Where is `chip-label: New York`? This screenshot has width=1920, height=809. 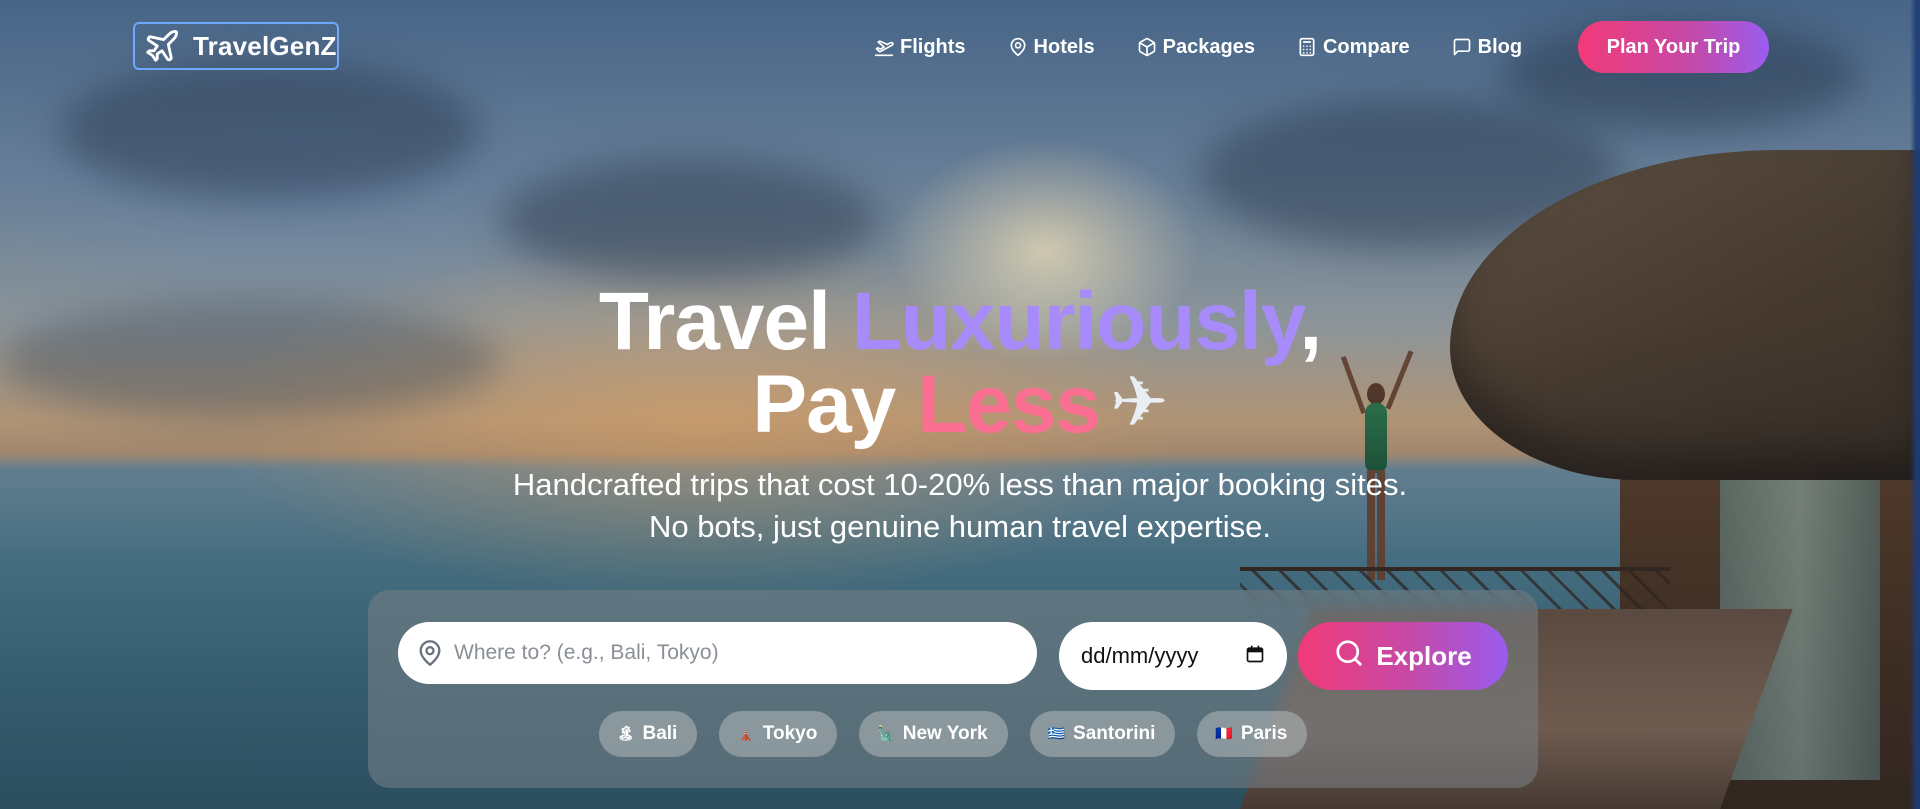 chip-label: New York is located at coordinates (945, 733).